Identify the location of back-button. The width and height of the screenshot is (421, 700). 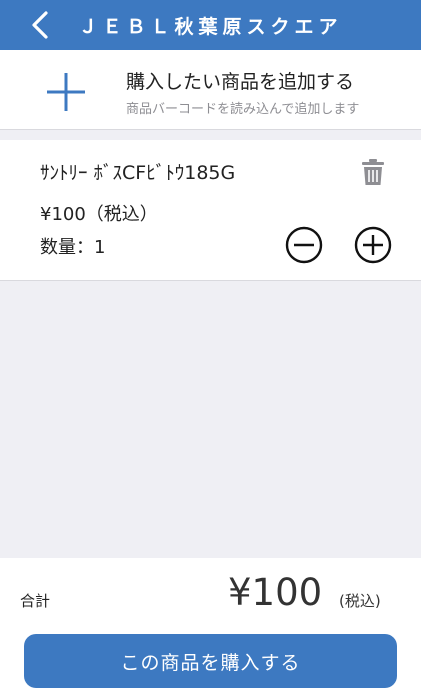
(40, 25).